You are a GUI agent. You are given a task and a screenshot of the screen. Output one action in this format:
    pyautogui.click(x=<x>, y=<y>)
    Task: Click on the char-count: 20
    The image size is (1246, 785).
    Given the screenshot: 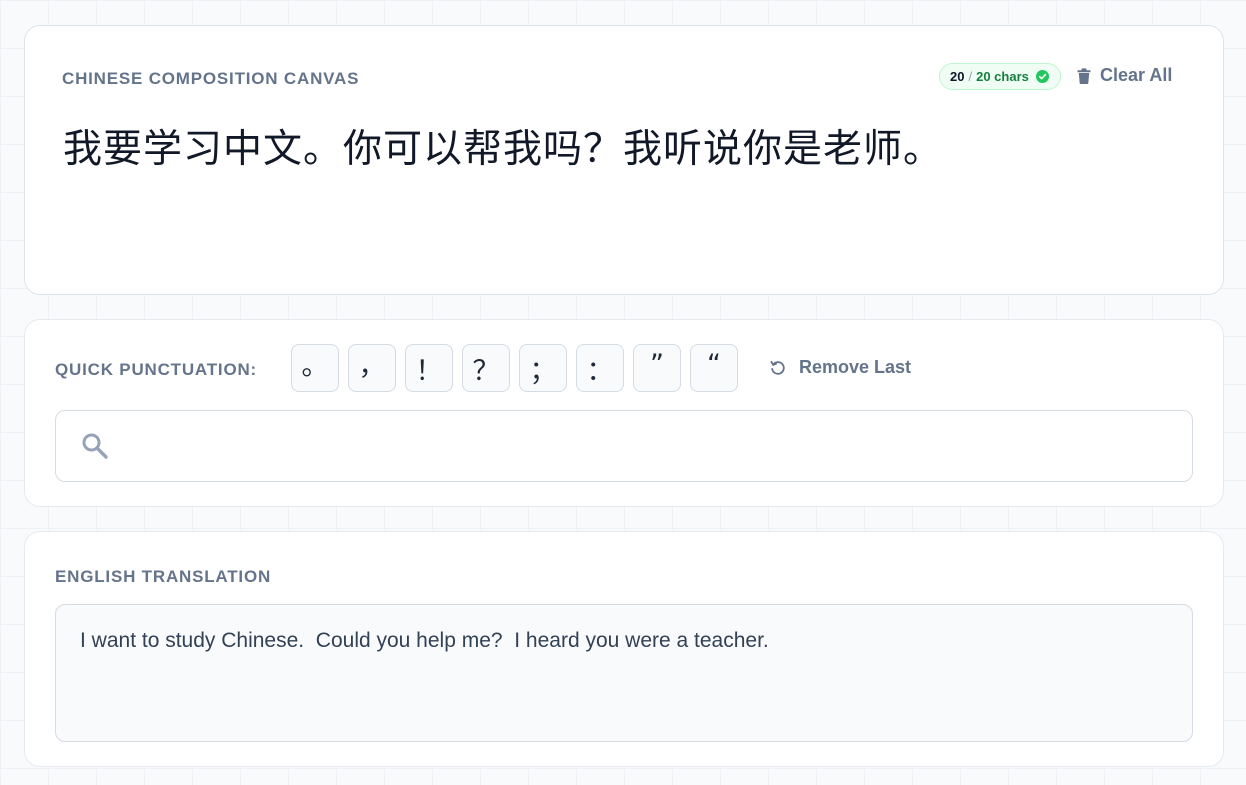 What is the action you would take?
    pyautogui.click(x=957, y=76)
    